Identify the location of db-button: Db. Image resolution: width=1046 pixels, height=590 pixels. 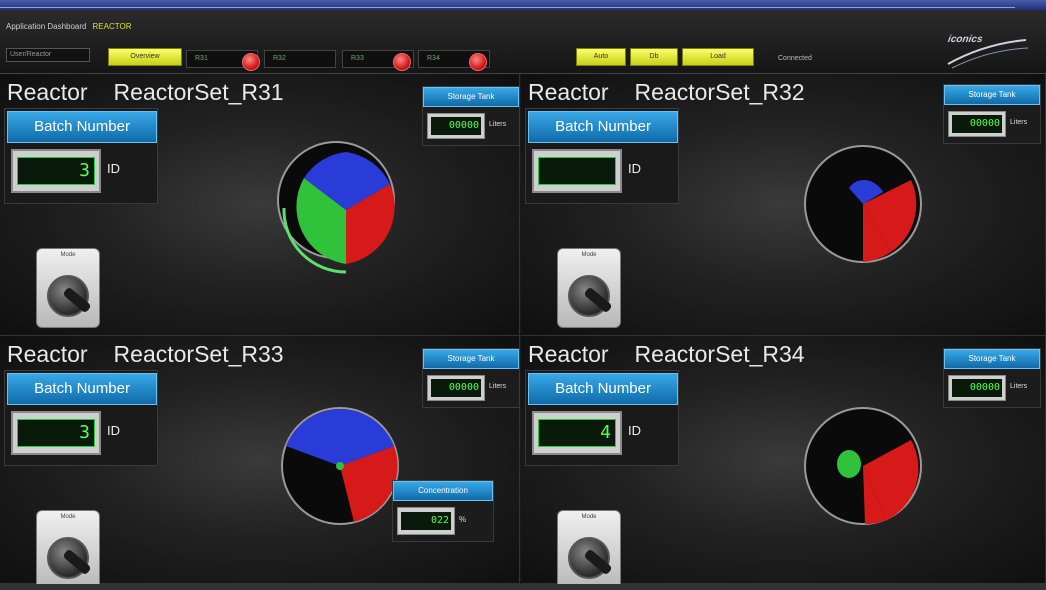
(654, 57).